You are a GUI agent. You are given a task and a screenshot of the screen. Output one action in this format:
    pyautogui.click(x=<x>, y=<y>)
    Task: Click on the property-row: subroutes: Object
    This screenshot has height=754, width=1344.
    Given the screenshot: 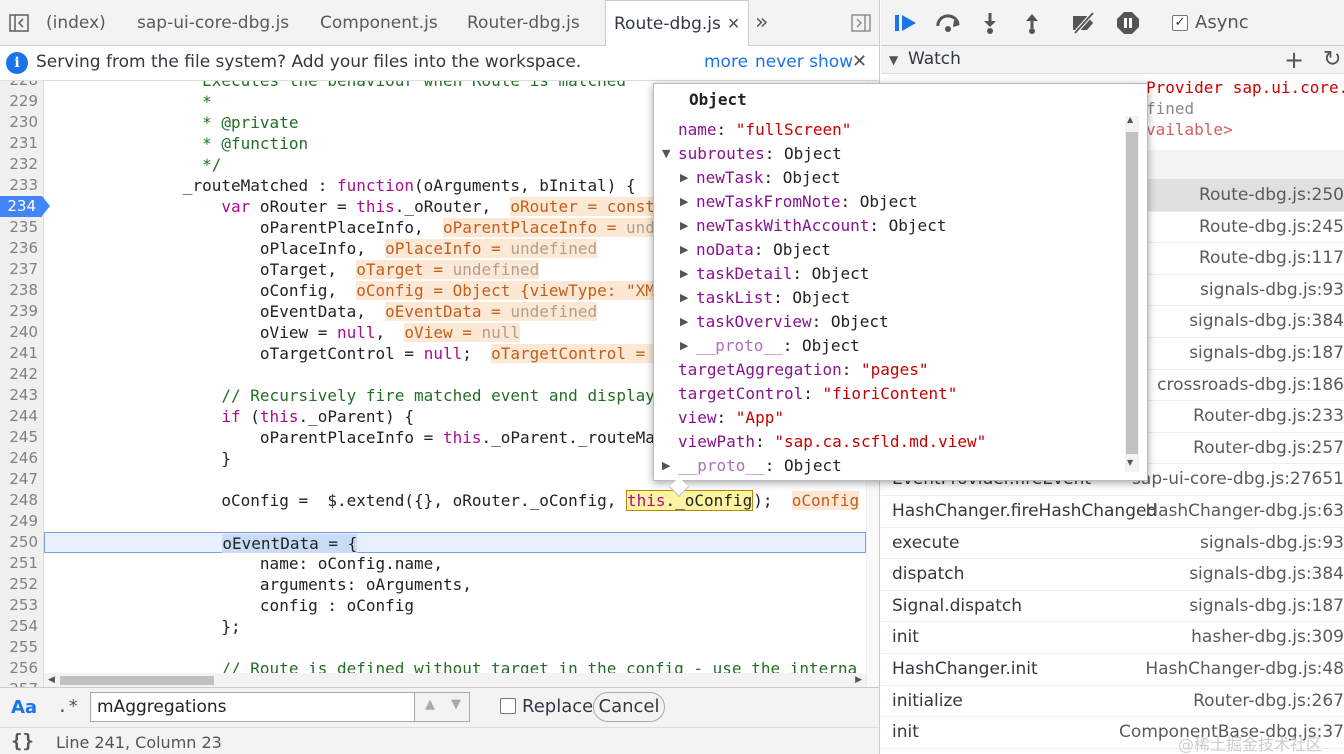 What is the action you would take?
    pyautogui.click(x=760, y=154)
    